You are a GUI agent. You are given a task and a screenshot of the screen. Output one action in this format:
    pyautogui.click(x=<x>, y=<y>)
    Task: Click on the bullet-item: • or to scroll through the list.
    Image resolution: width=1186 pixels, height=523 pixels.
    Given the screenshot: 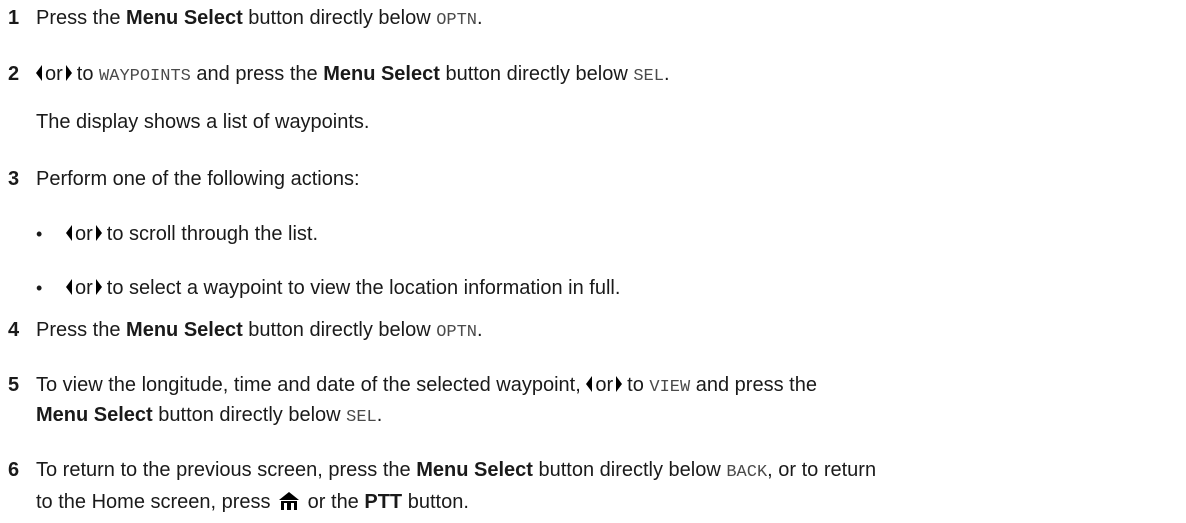 What is the action you would take?
    pyautogui.click(x=159, y=234)
    